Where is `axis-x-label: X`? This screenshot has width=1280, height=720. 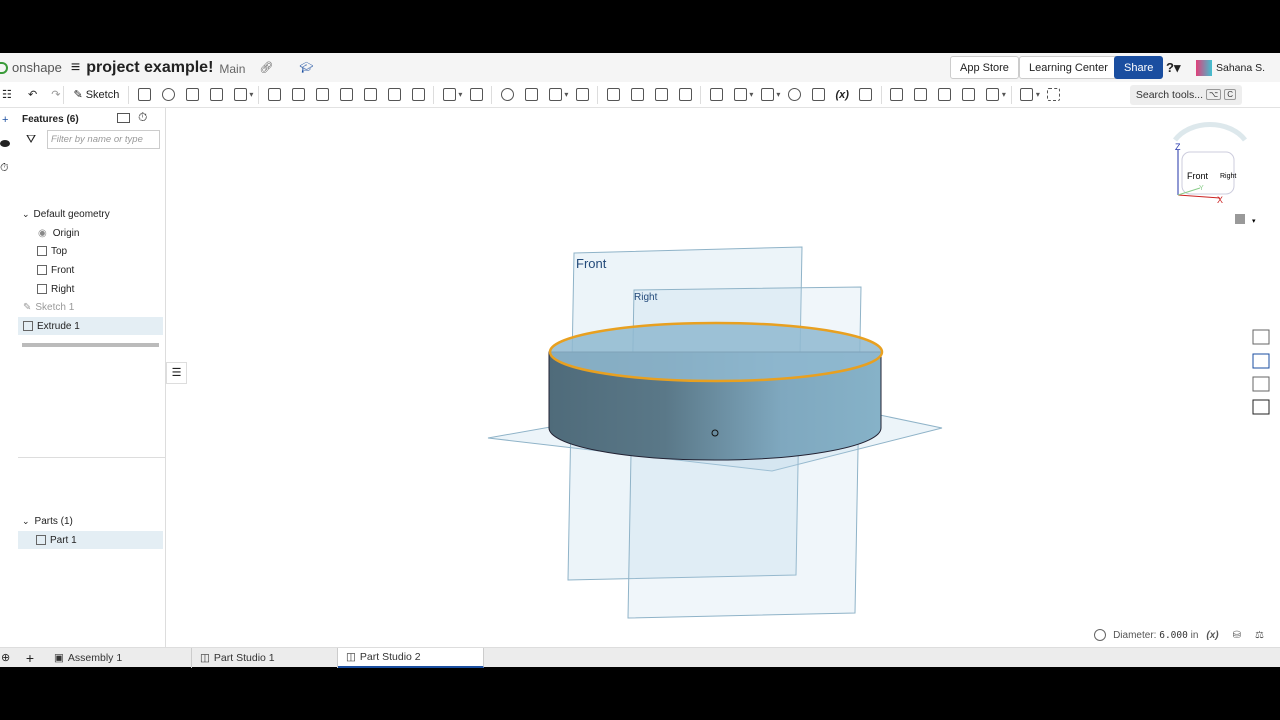
axis-x-label: X is located at coordinates (1220, 200).